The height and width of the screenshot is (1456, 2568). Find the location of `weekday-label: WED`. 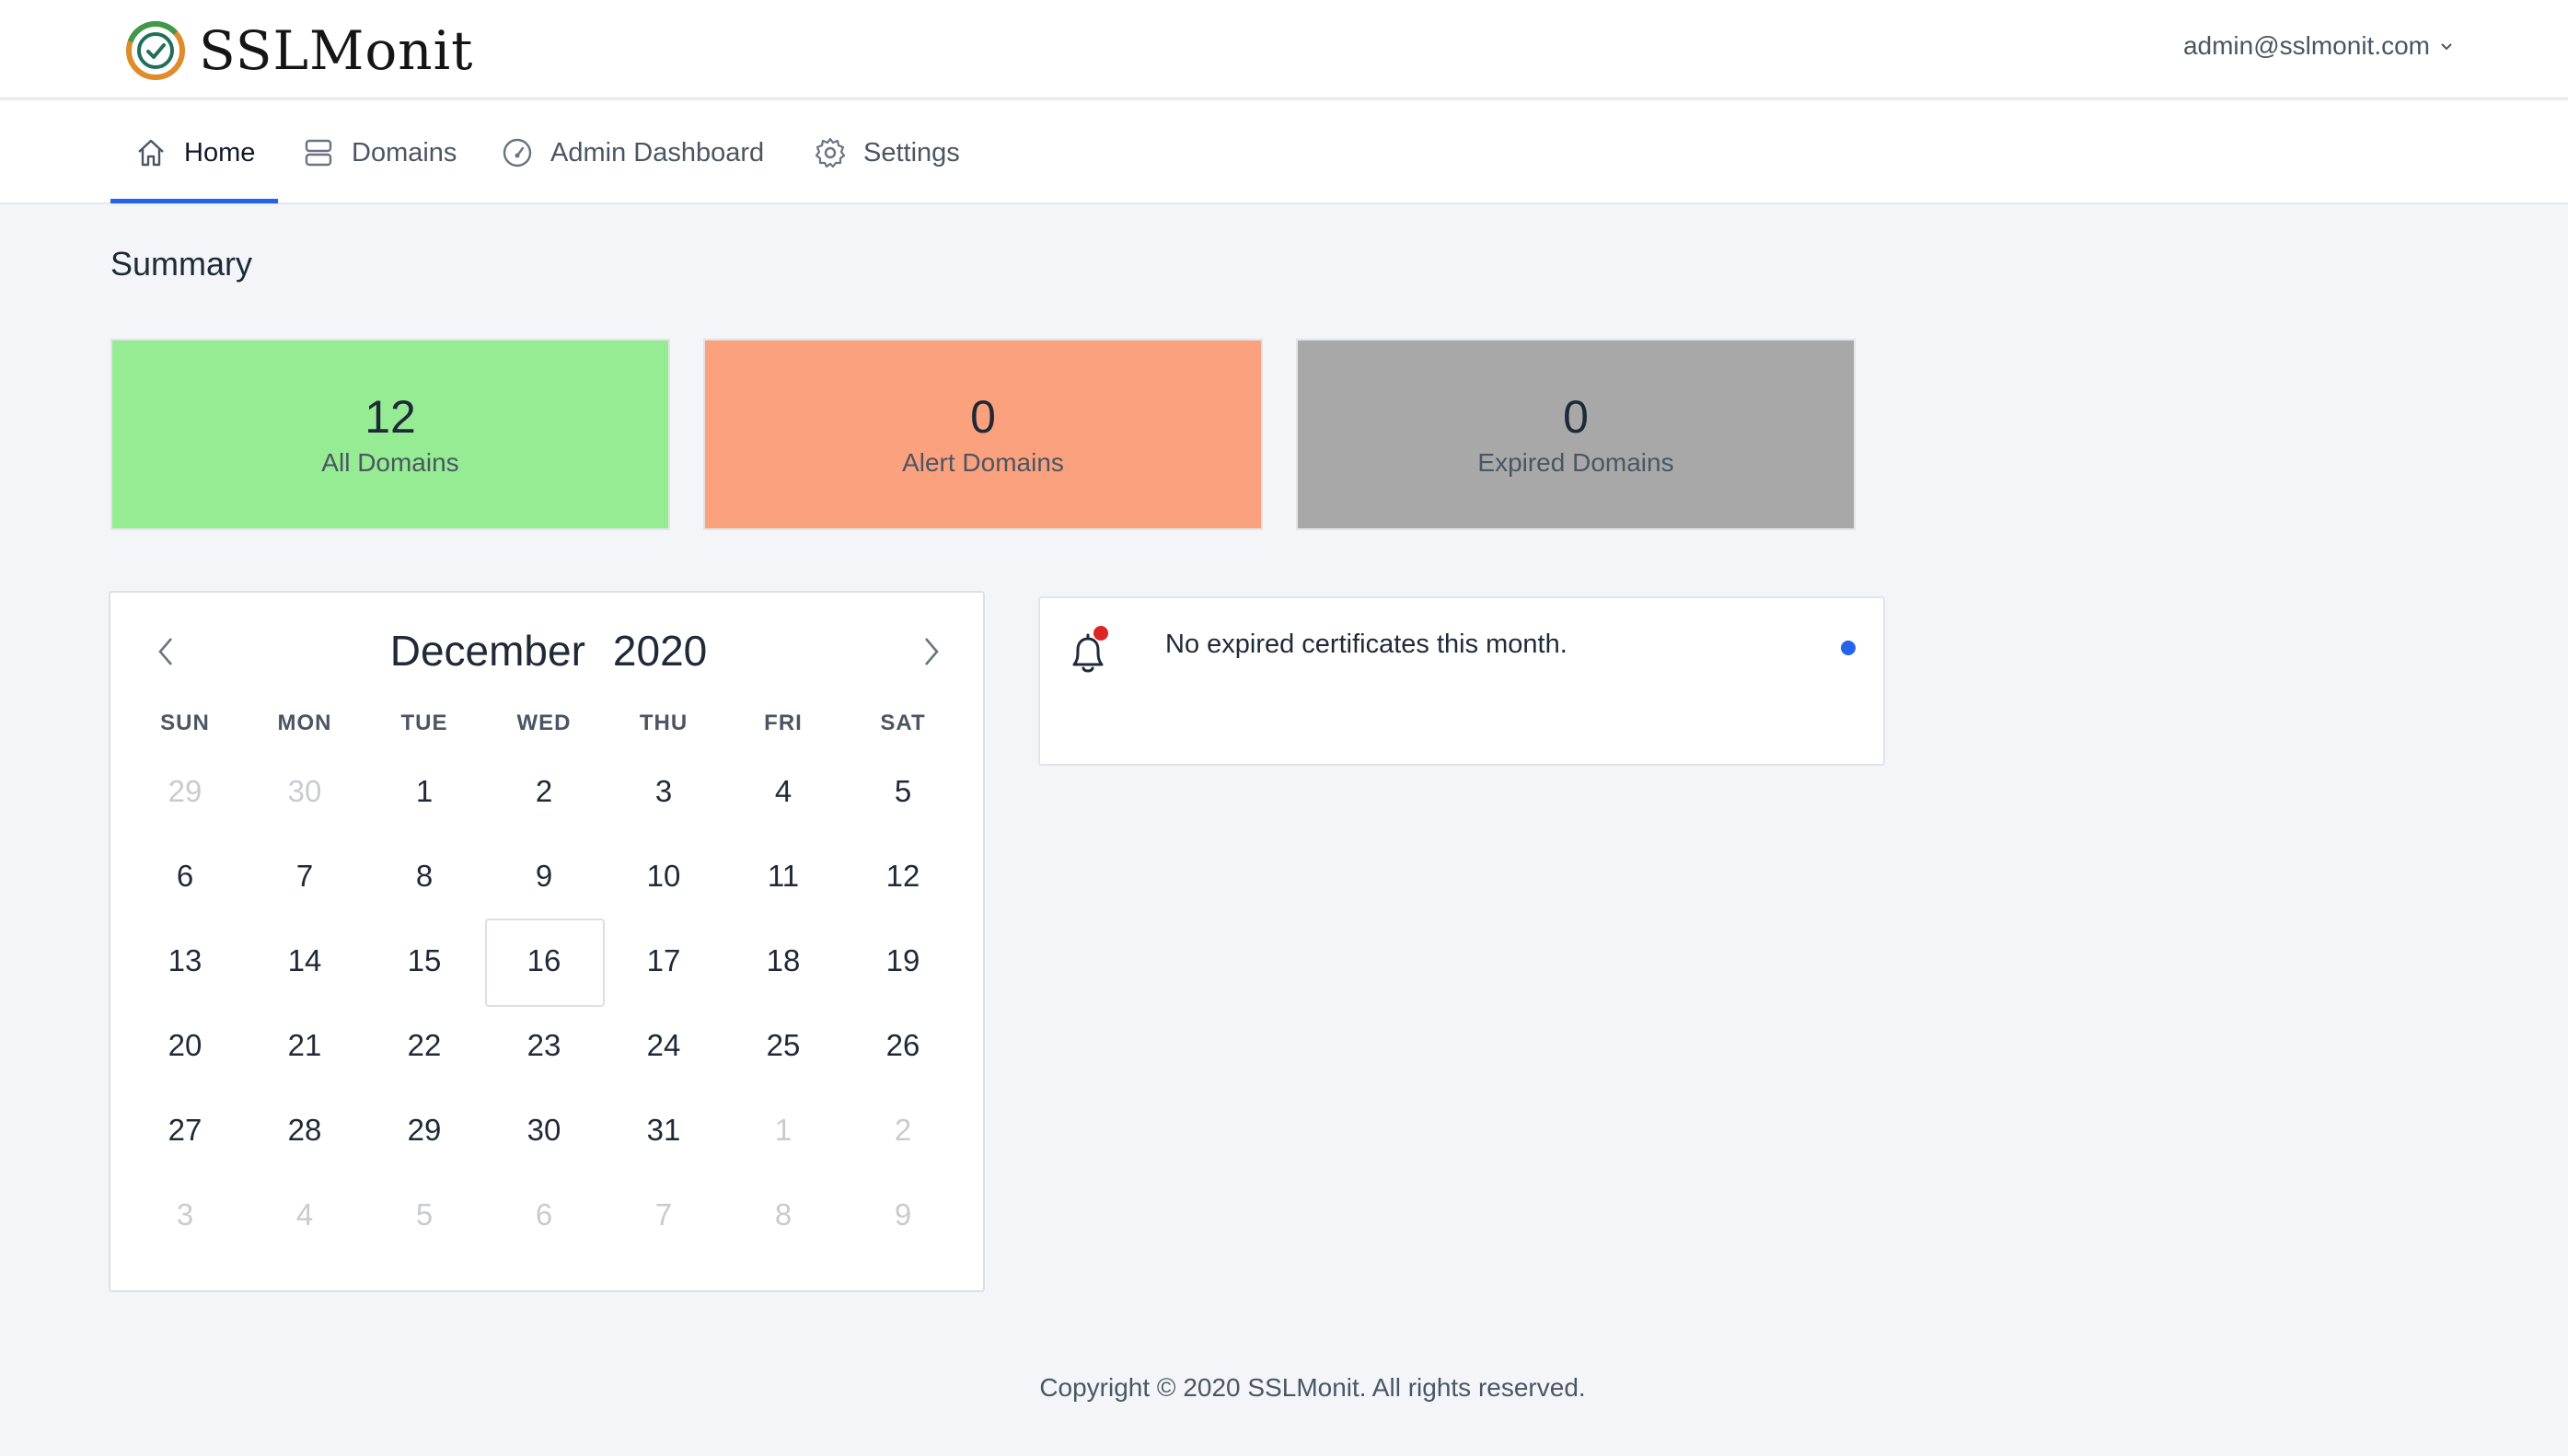

weekday-label: WED is located at coordinates (544, 723).